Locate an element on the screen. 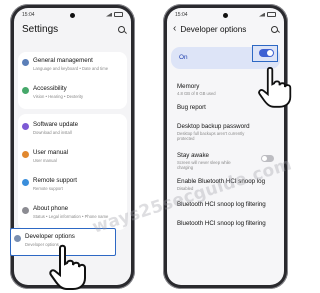  item-title: Stay awake is located at coordinates (193, 155).